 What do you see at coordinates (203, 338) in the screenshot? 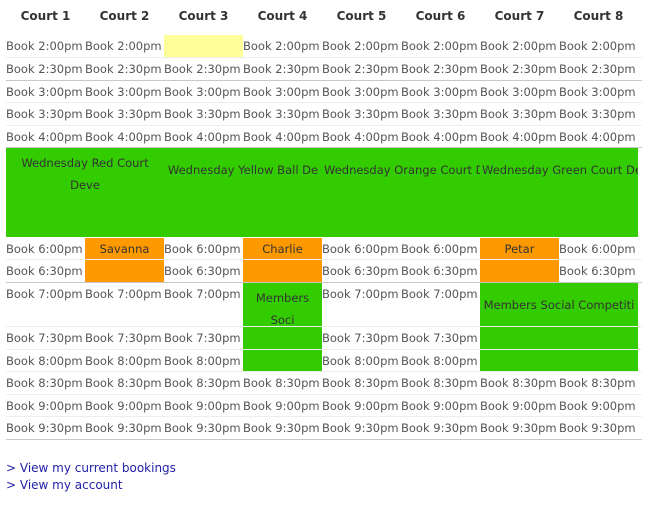
I see `book-slot-court3-730pm: Book 7:30pm` at bounding box center [203, 338].